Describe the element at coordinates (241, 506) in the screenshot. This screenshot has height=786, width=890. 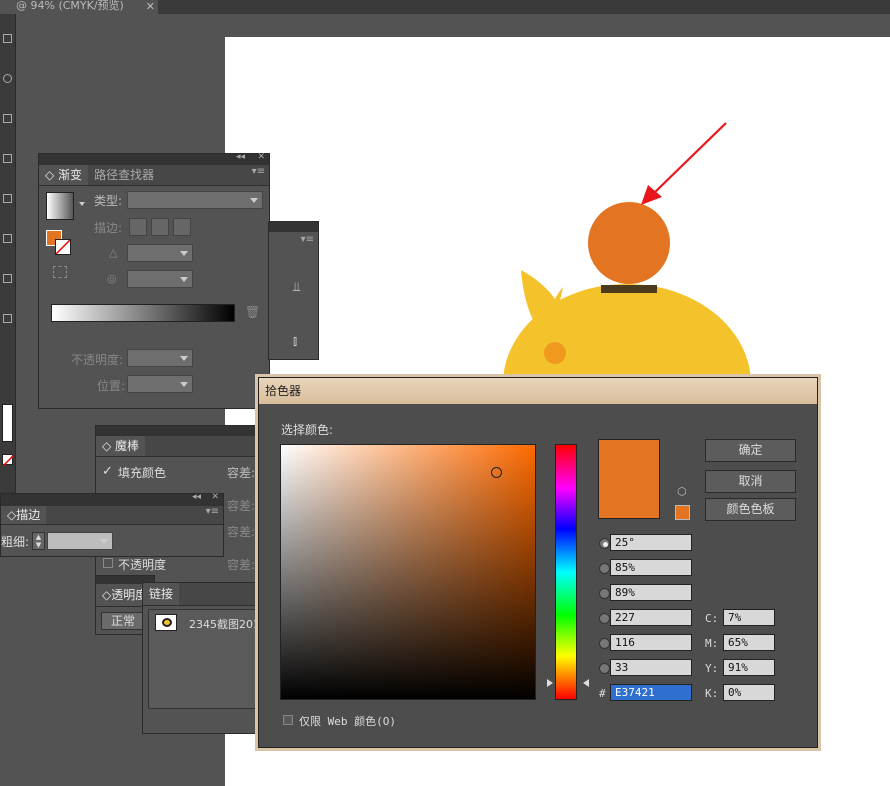
I see `tolerance-label-2: 容差:` at that location.